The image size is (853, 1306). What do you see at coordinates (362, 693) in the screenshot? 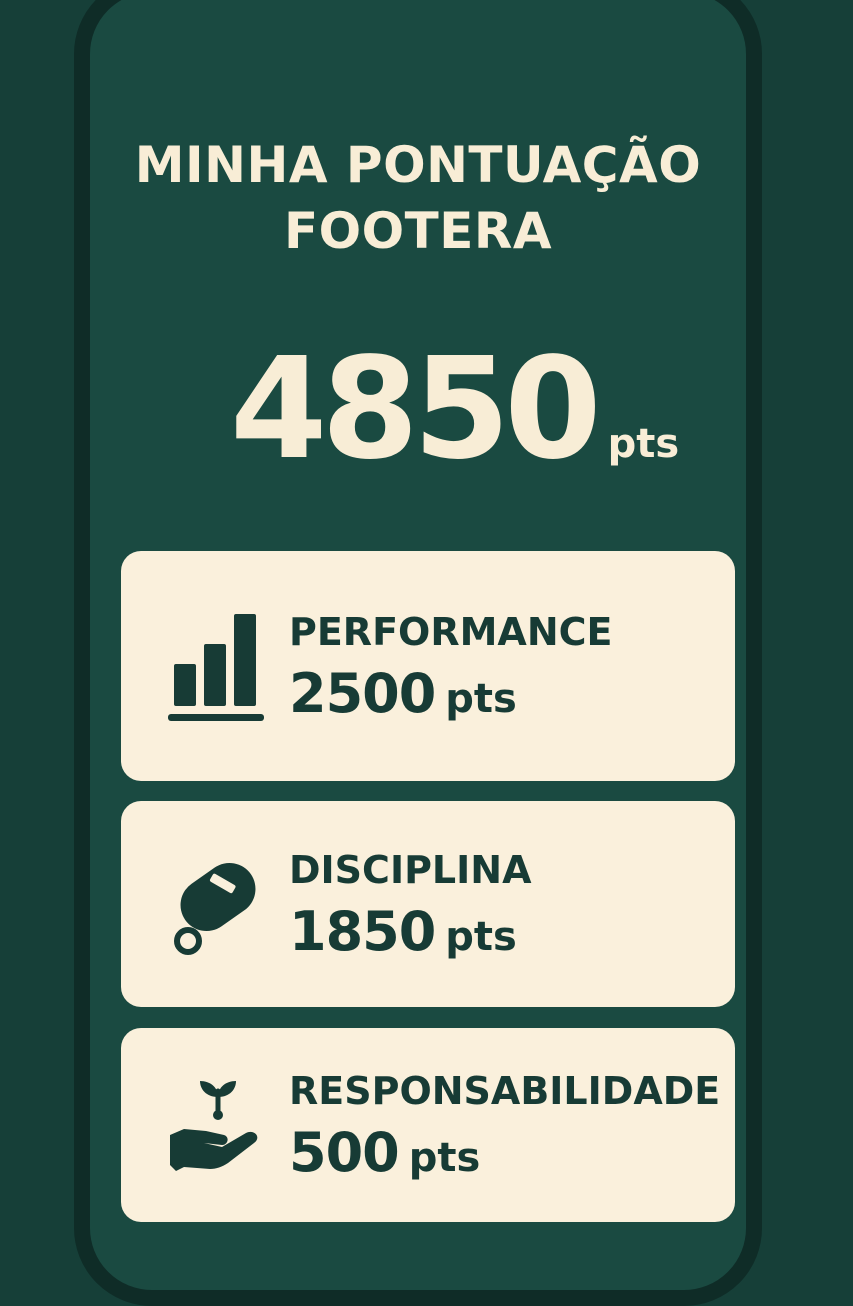
I see `category-points-value: 2500` at bounding box center [362, 693].